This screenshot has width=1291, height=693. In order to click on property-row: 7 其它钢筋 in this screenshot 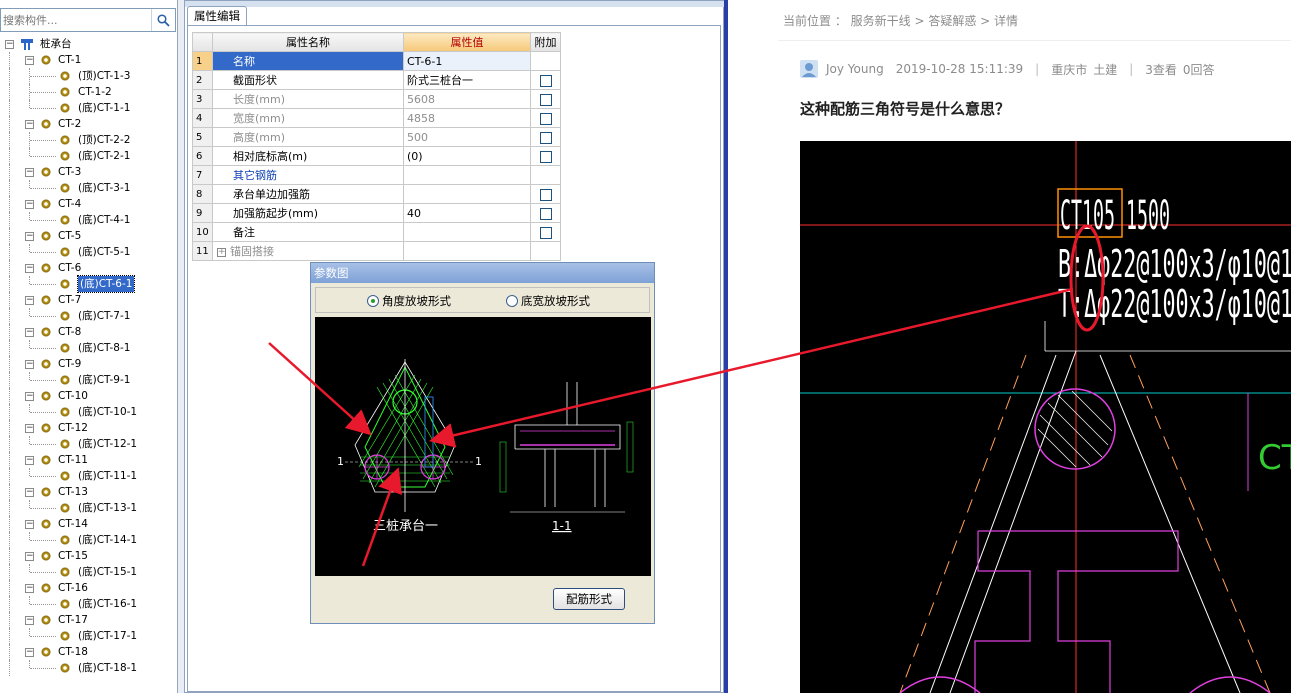, I will do `click(376, 175)`.